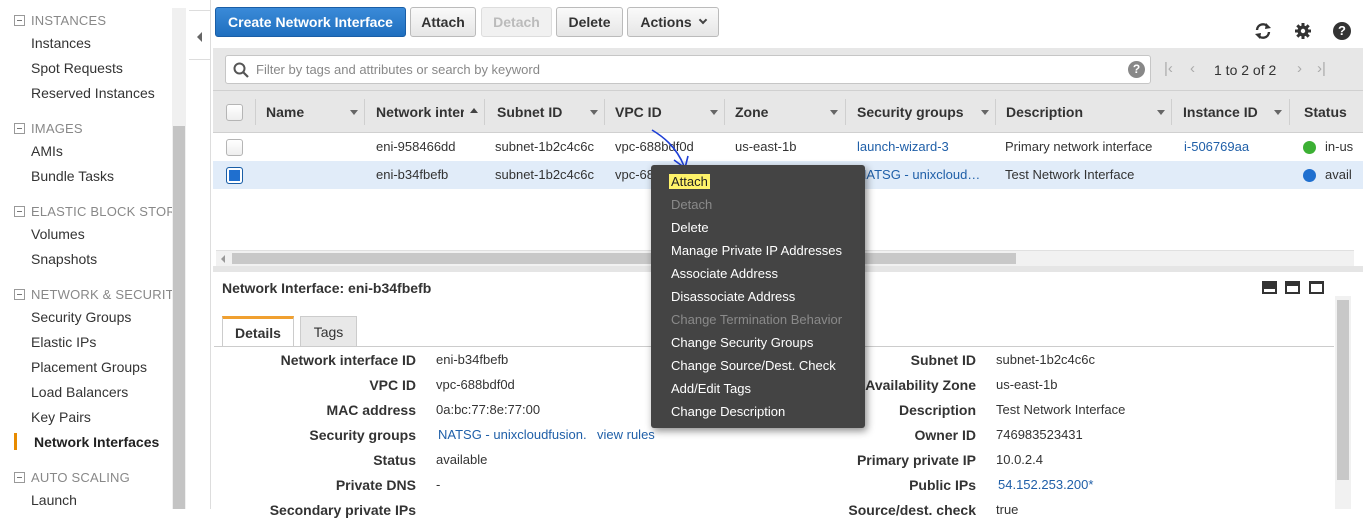 Image resolution: width=1363 pixels, height=518 pixels. Describe the element at coordinates (751, 112) in the screenshot. I see `column-header-zone: Zone` at that location.